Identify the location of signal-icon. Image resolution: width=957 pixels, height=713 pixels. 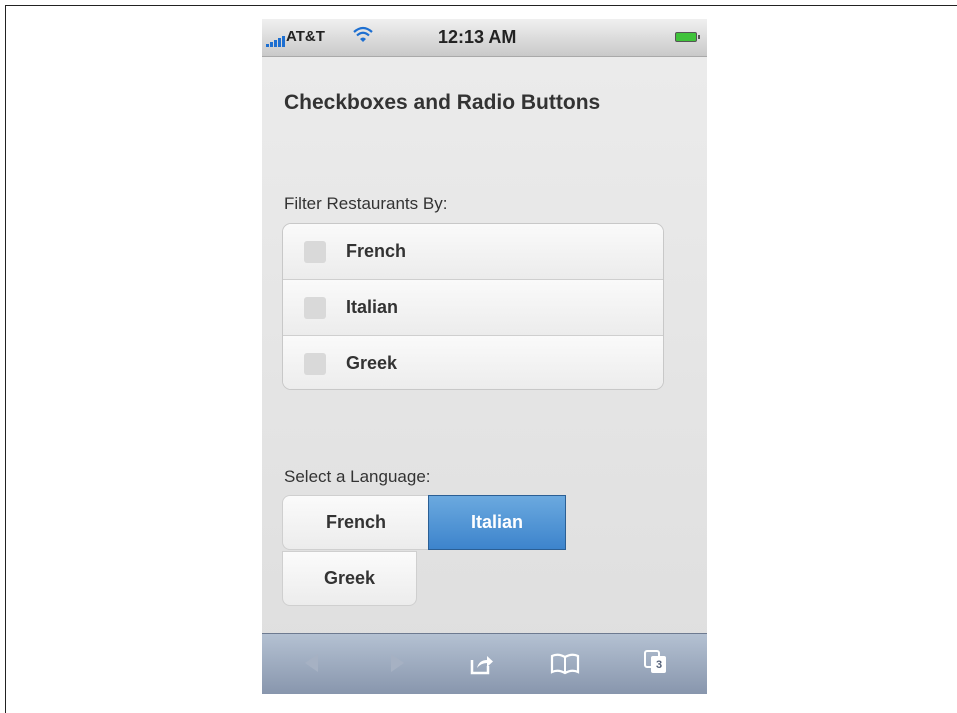
(275, 41).